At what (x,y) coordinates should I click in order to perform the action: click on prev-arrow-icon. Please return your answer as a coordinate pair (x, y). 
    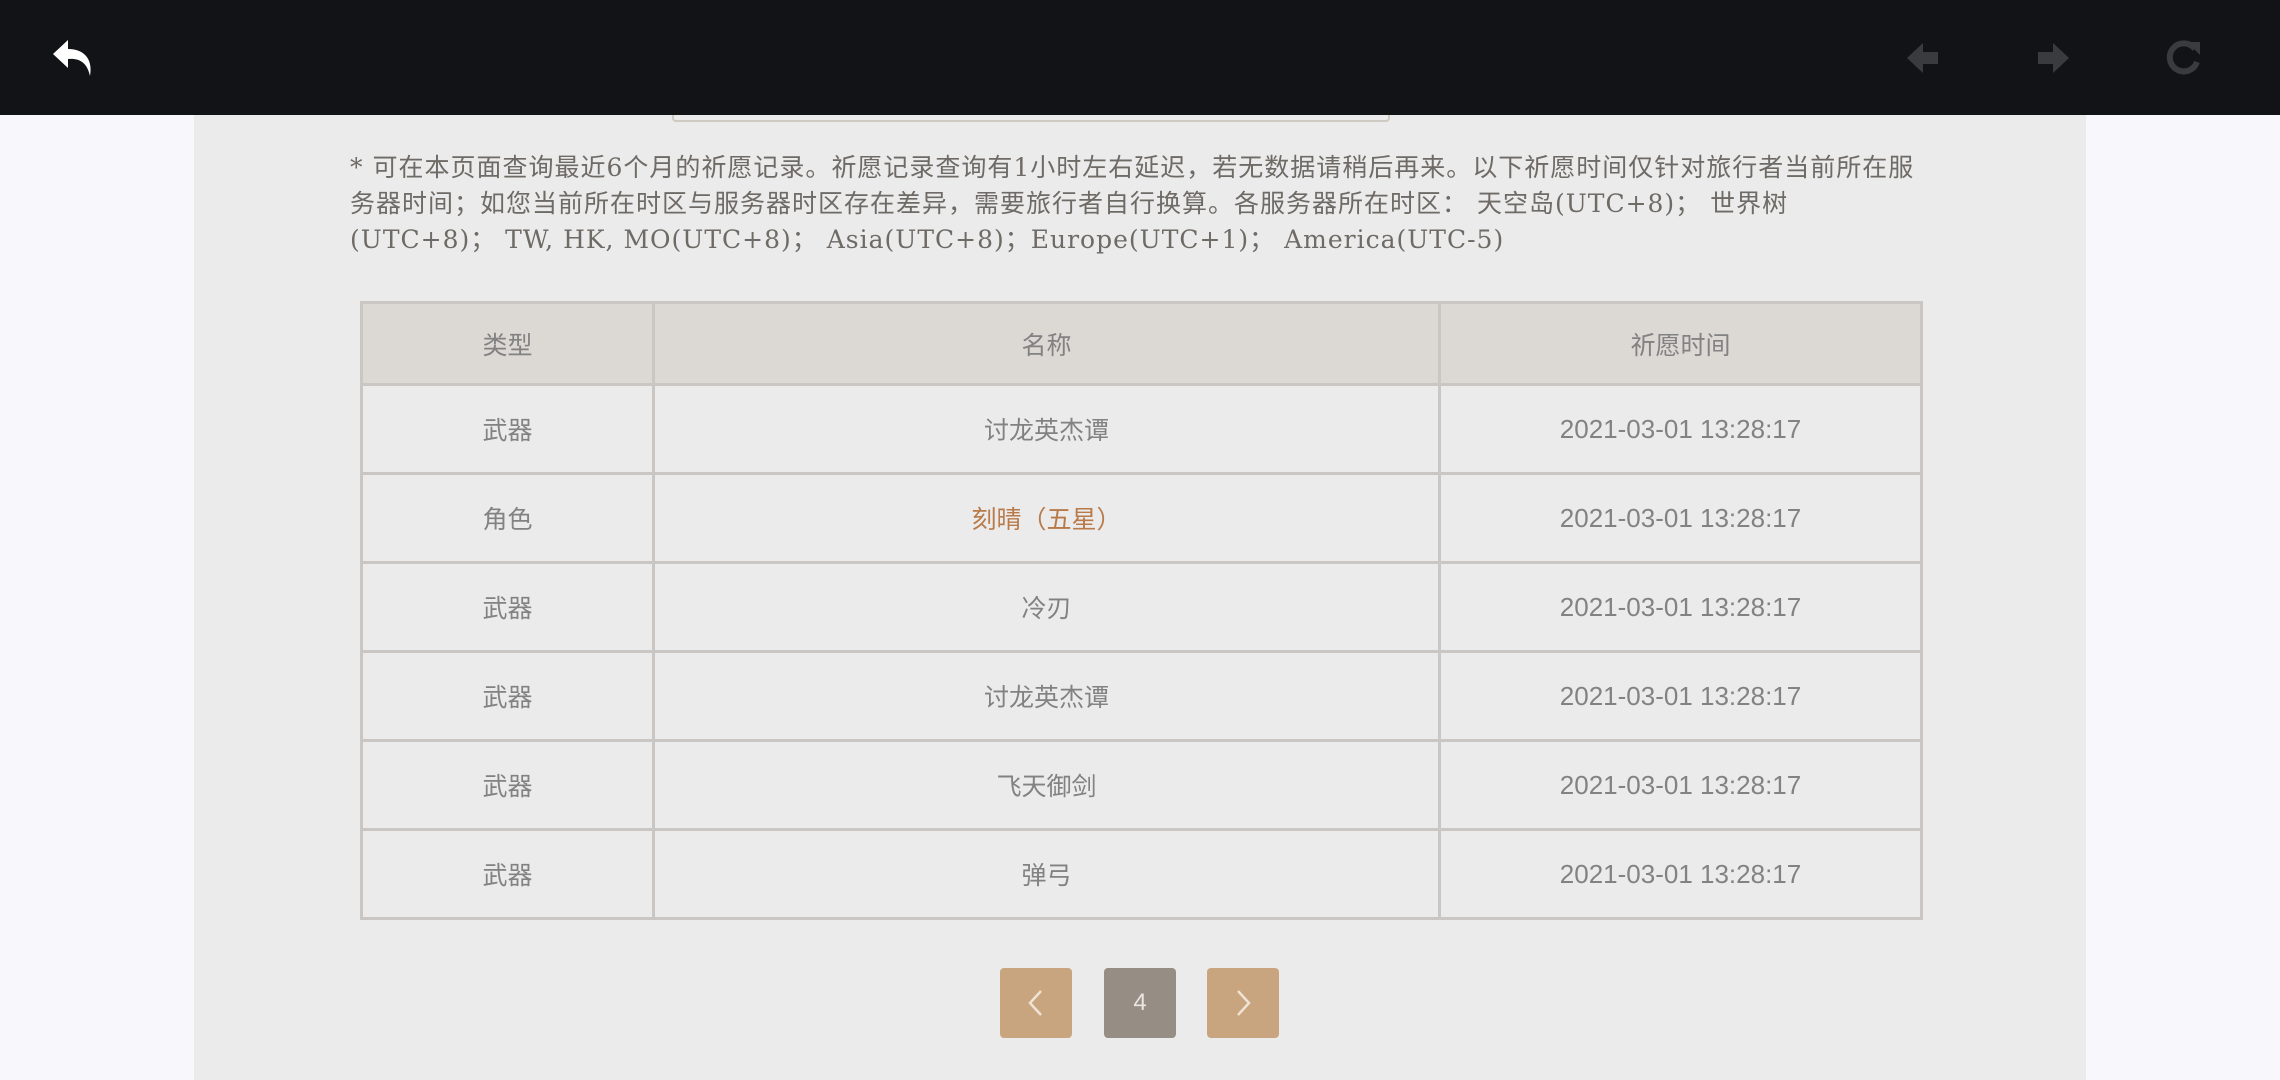
    Looking at the image, I should click on (1922, 58).